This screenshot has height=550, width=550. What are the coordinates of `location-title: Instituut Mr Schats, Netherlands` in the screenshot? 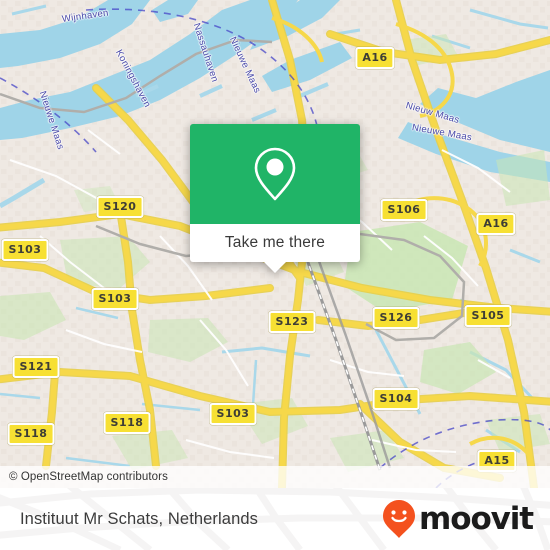 It's located at (139, 518).